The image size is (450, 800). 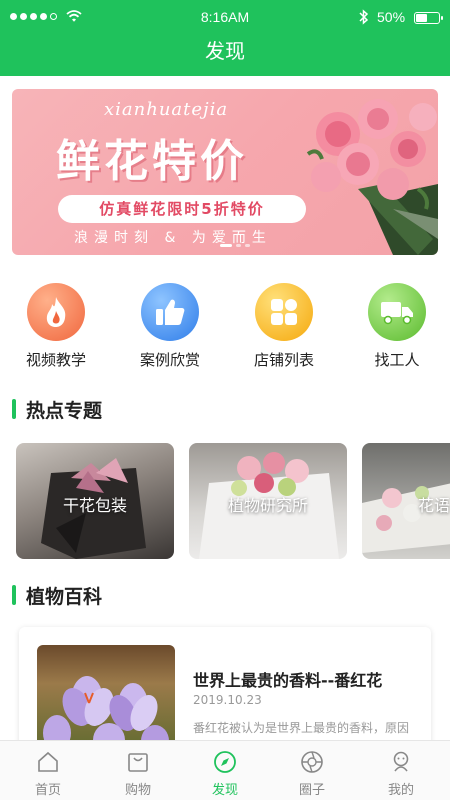 What do you see at coordinates (137, 790) in the screenshot?
I see `tab-label: 购物` at bounding box center [137, 790].